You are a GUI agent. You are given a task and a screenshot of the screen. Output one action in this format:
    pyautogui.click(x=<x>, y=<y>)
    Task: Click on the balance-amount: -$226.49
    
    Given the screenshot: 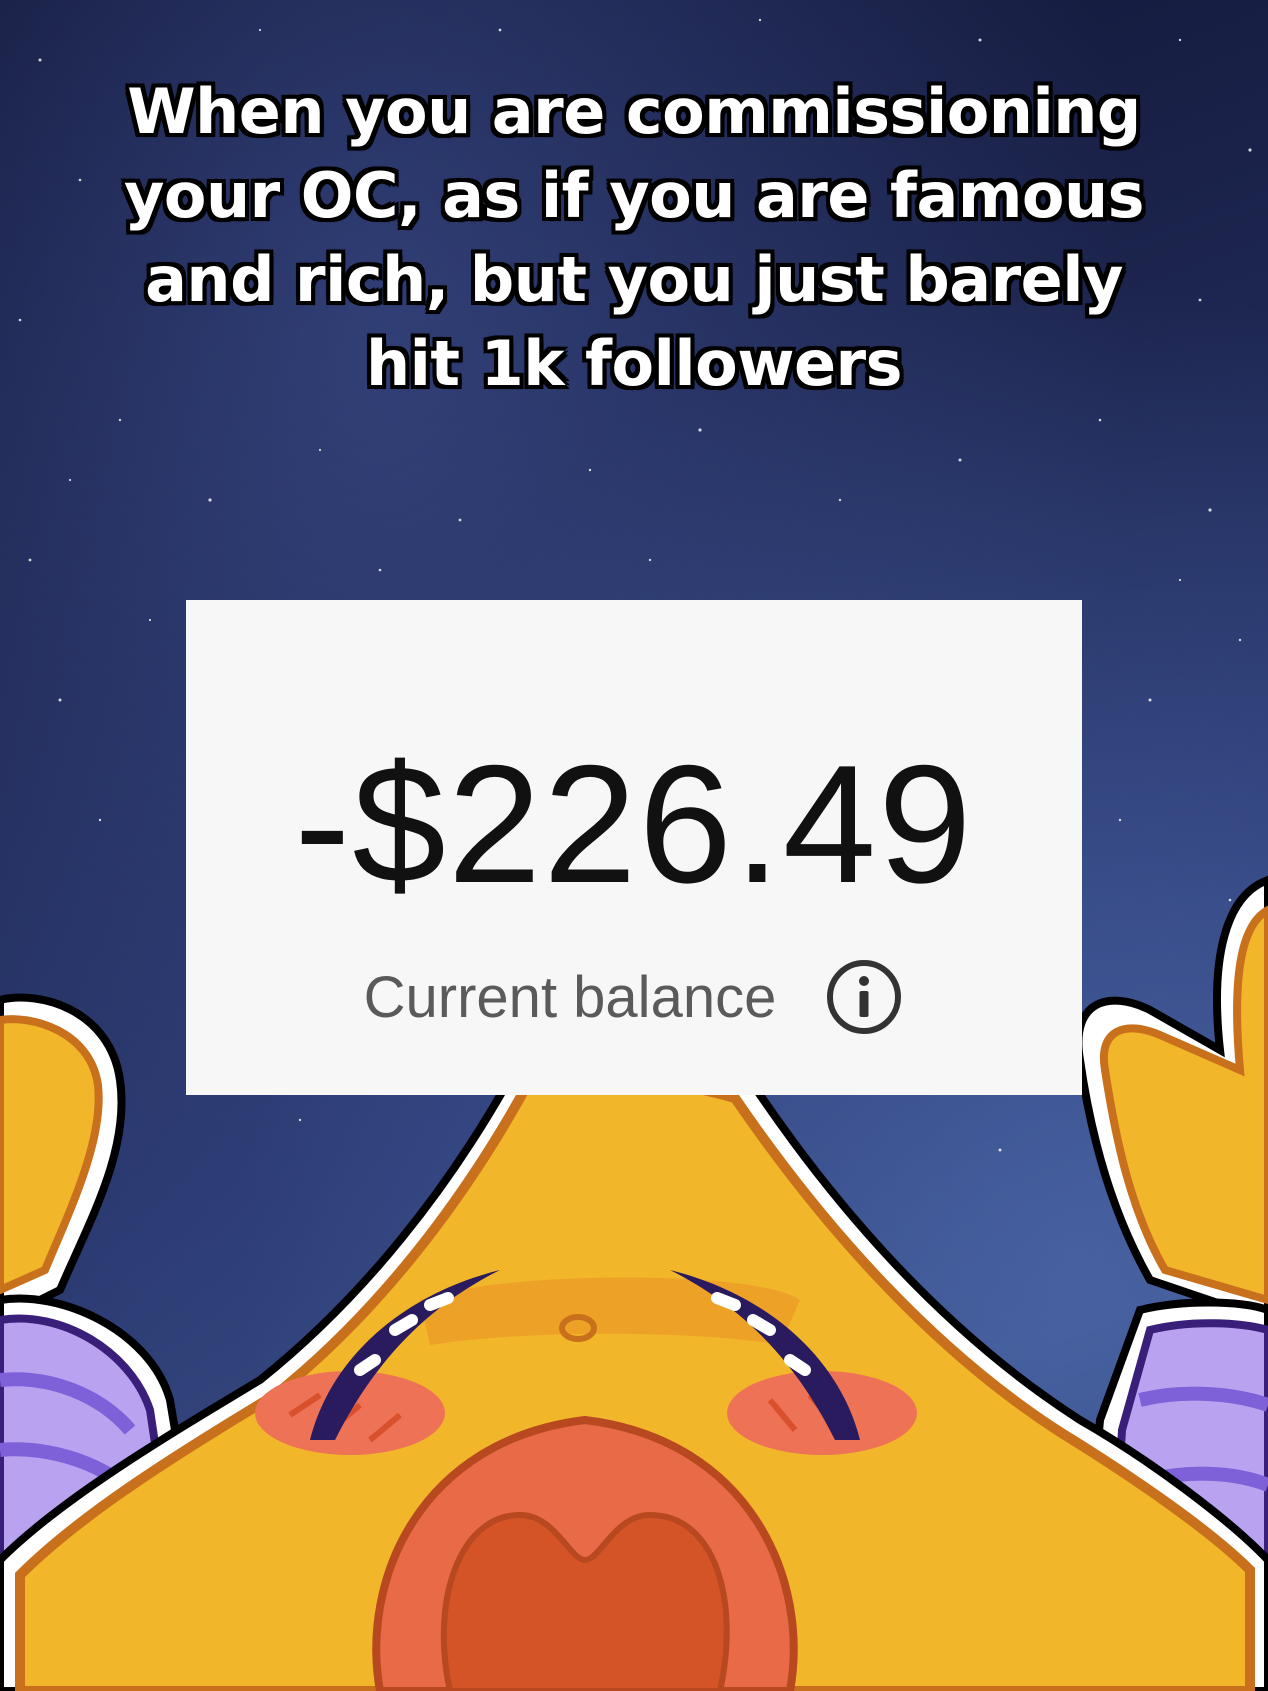 What is the action you would take?
    pyautogui.click(x=634, y=824)
    